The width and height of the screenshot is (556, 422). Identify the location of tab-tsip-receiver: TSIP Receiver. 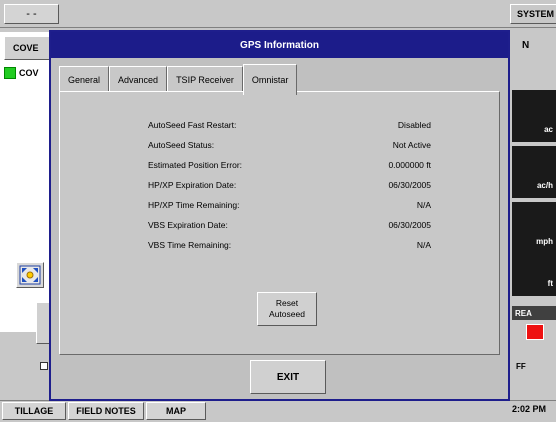
(205, 80).